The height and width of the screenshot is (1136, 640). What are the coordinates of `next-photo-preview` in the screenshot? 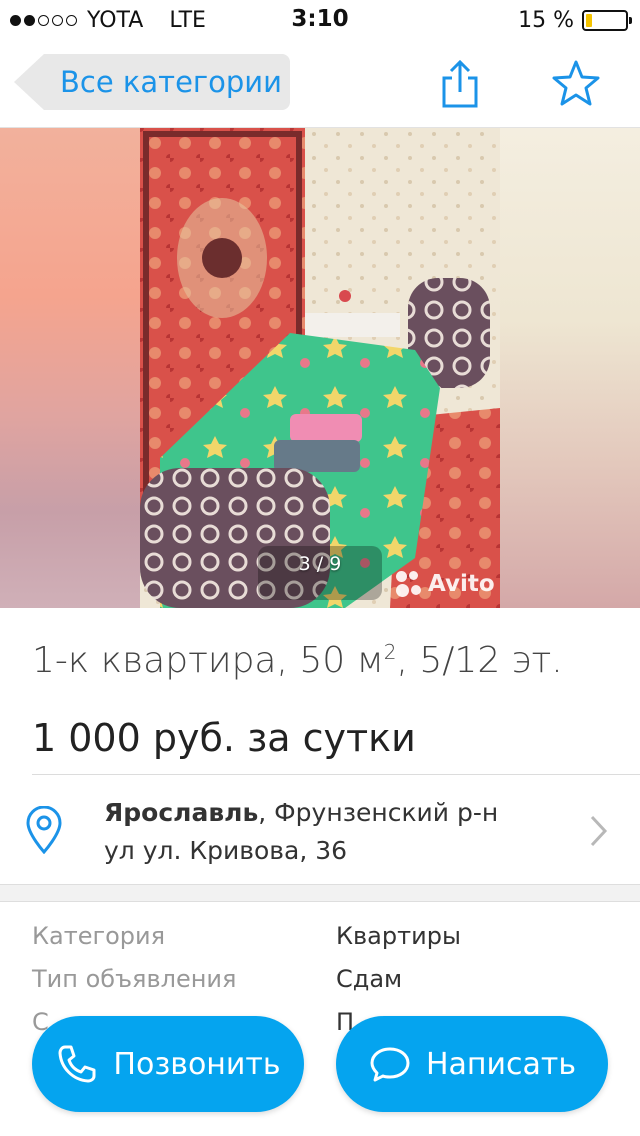 It's located at (570, 368).